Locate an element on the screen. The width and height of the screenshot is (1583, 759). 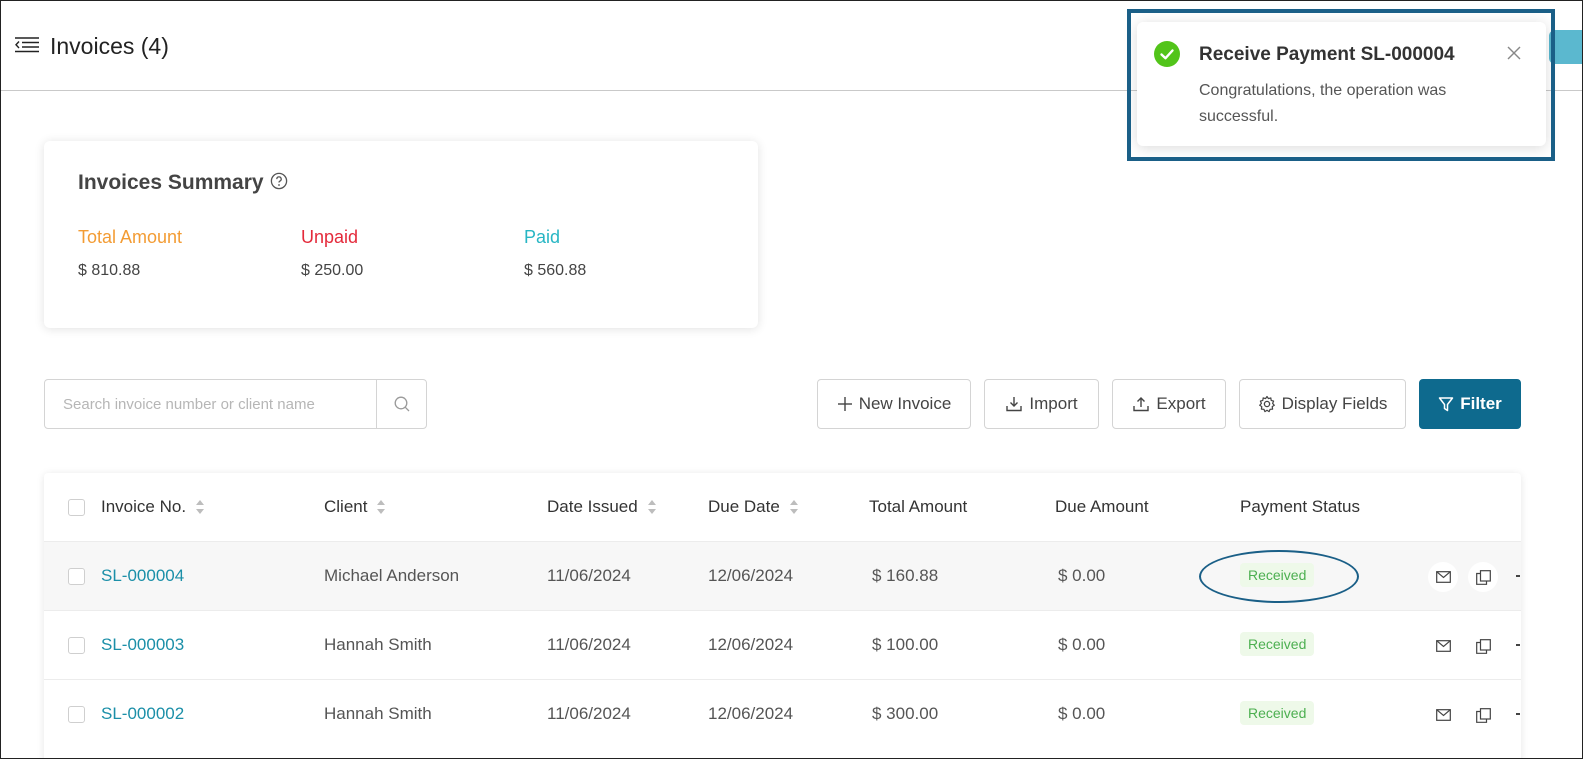
import-label: Import is located at coordinates (1053, 403).